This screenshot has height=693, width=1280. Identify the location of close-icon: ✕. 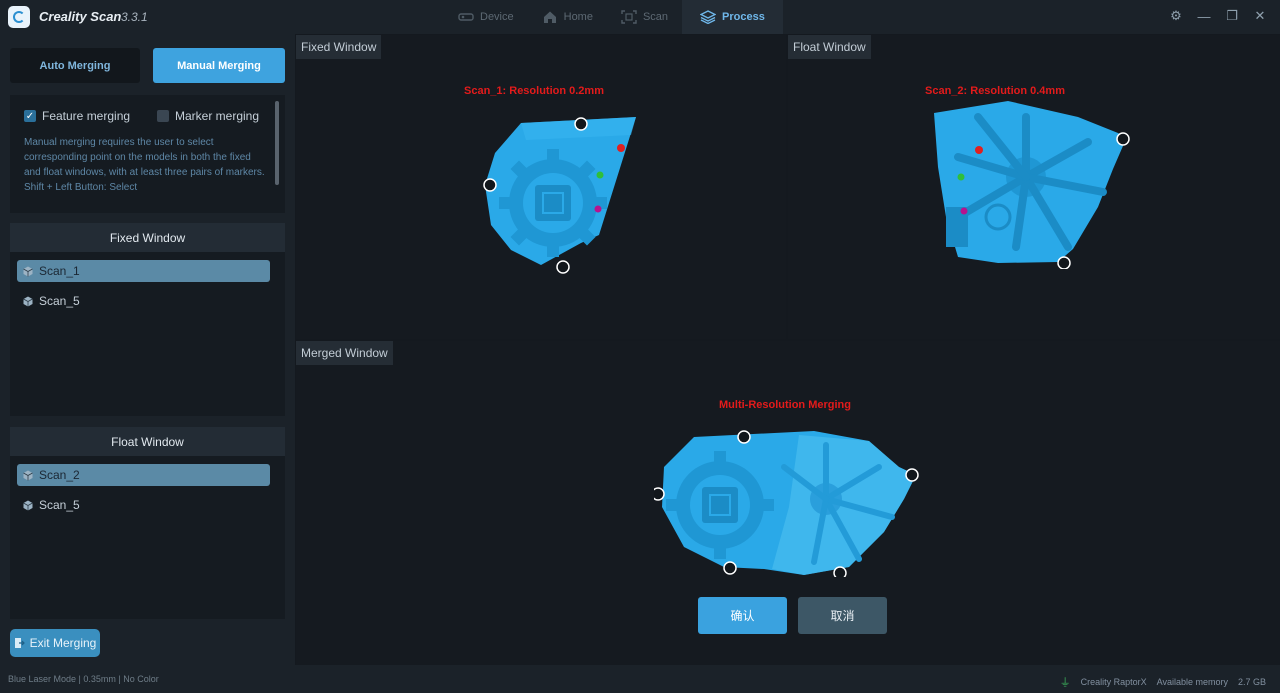
(1260, 16).